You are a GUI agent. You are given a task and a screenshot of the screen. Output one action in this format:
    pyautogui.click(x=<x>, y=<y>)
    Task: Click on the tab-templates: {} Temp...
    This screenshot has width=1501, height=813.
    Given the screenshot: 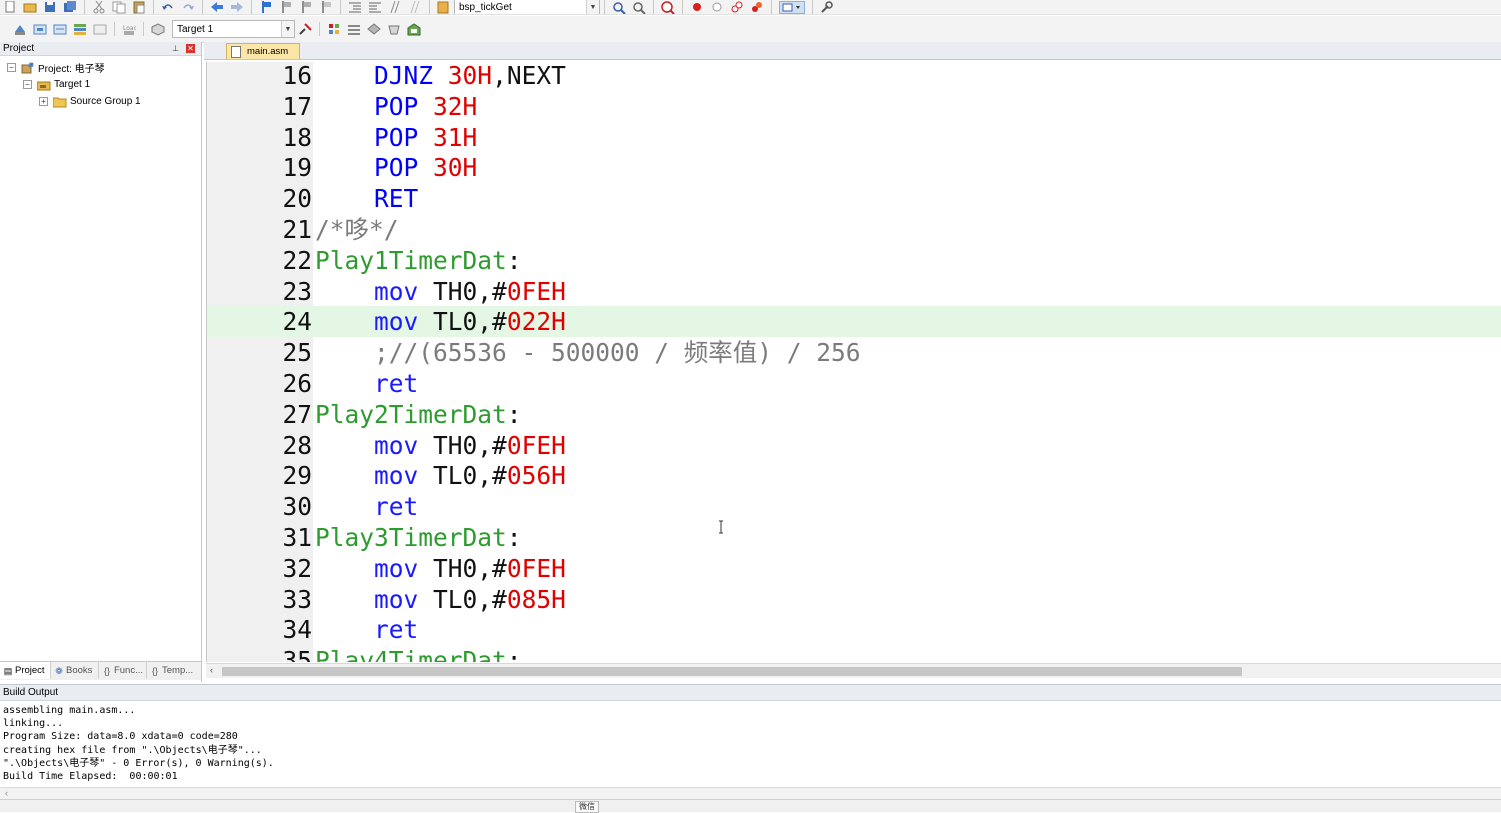 What is the action you would take?
    pyautogui.click(x=174, y=670)
    